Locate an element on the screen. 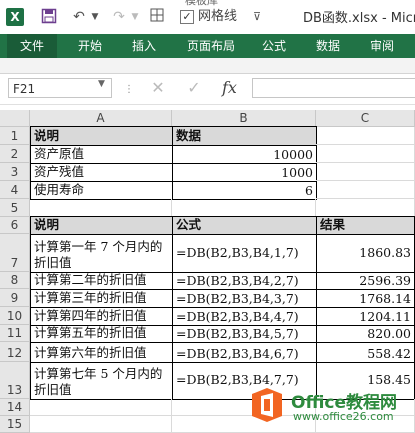  tab-home: 开始 is located at coordinates (90, 46).